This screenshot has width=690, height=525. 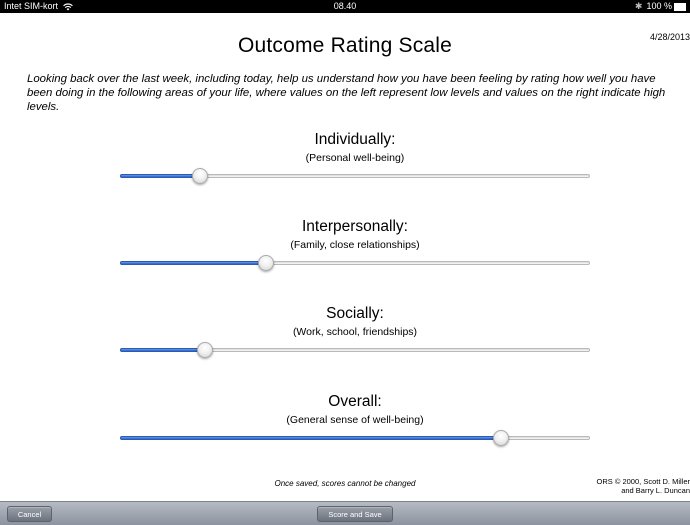 I want to click on copyright-line-1: ORS © 2000, Scott D. Miller, so click(x=643, y=481).